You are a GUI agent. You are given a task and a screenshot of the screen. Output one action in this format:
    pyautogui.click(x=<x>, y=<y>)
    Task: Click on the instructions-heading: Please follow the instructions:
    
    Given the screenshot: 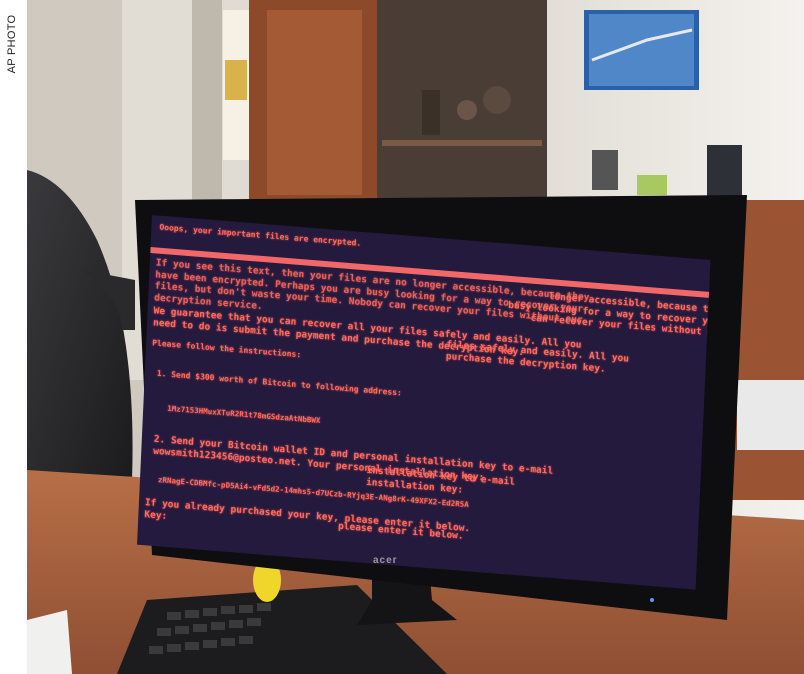 What is the action you would take?
    pyautogui.click(x=226, y=349)
    